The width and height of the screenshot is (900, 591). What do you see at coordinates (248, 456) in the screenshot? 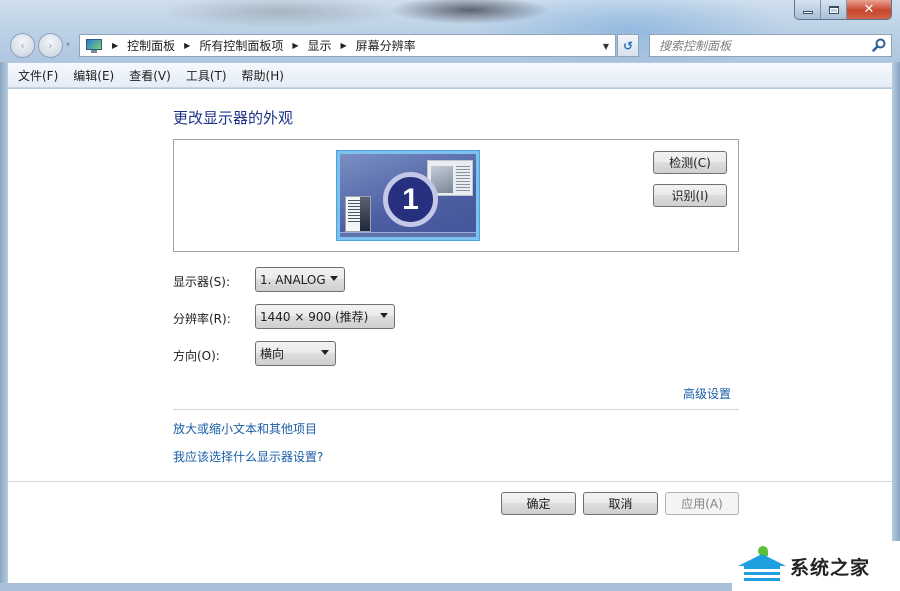
I see `display-settings-help-link: 我应该选择什么显示器设置?` at bounding box center [248, 456].